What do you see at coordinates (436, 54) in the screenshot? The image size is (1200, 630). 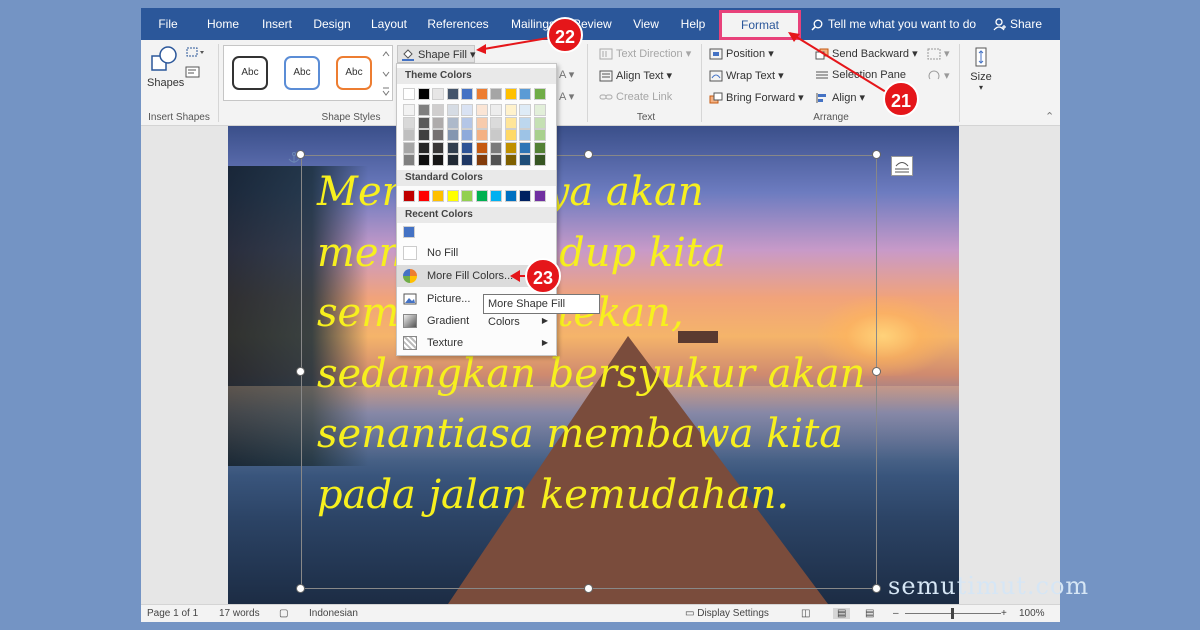 I see `shape-fill-button: Shape Fill ▾` at bounding box center [436, 54].